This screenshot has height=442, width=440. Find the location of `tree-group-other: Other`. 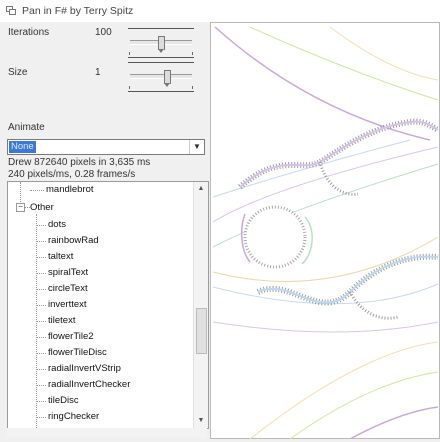

tree-group-other: Other is located at coordinates (42, 207).